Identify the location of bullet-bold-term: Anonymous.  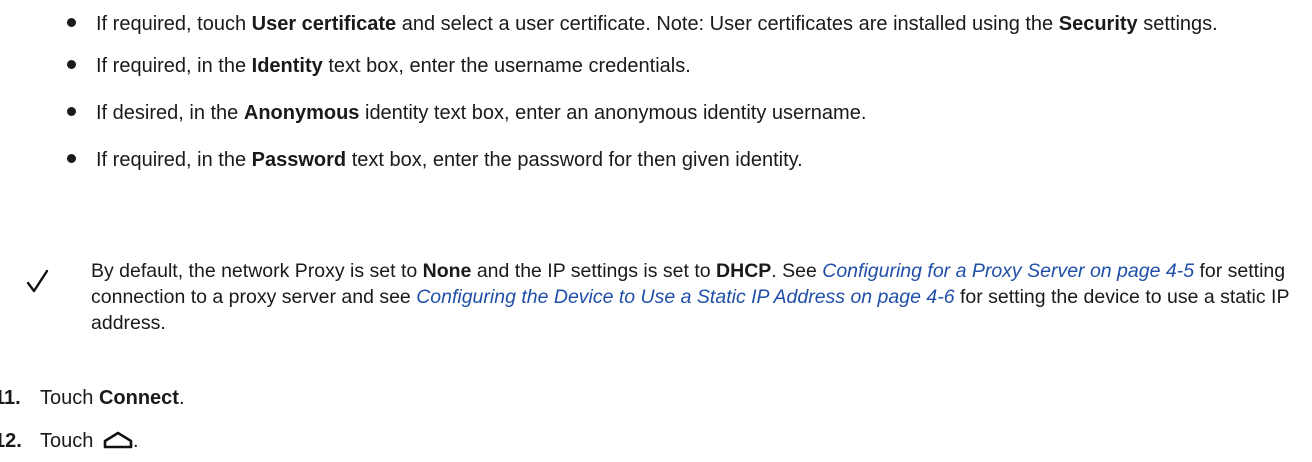
(301, 113).